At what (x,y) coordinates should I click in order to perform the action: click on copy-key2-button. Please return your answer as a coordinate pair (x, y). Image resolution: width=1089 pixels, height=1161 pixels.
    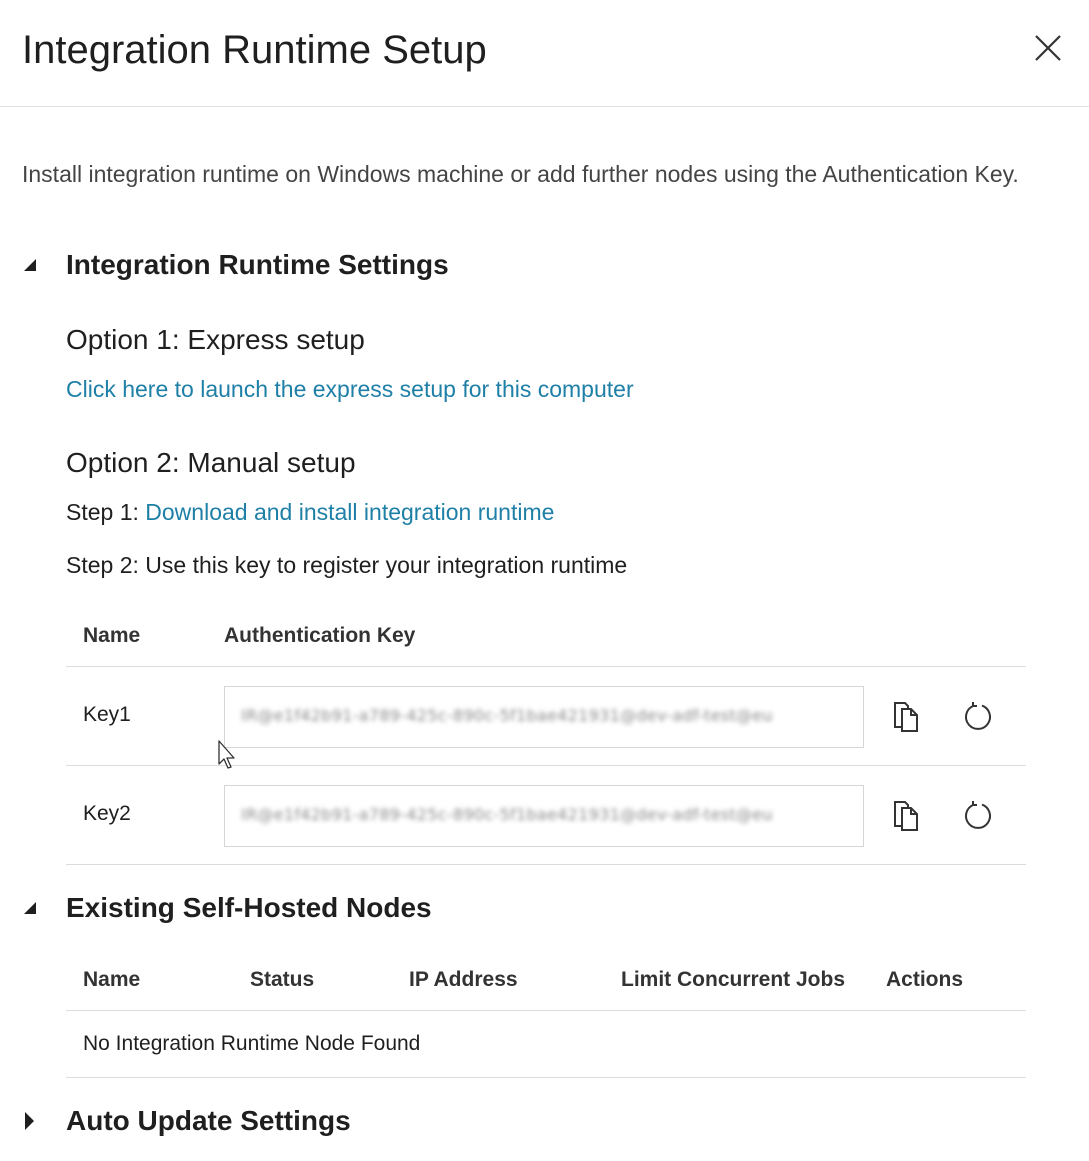
    Looking at the image, I should click on (906, 816).